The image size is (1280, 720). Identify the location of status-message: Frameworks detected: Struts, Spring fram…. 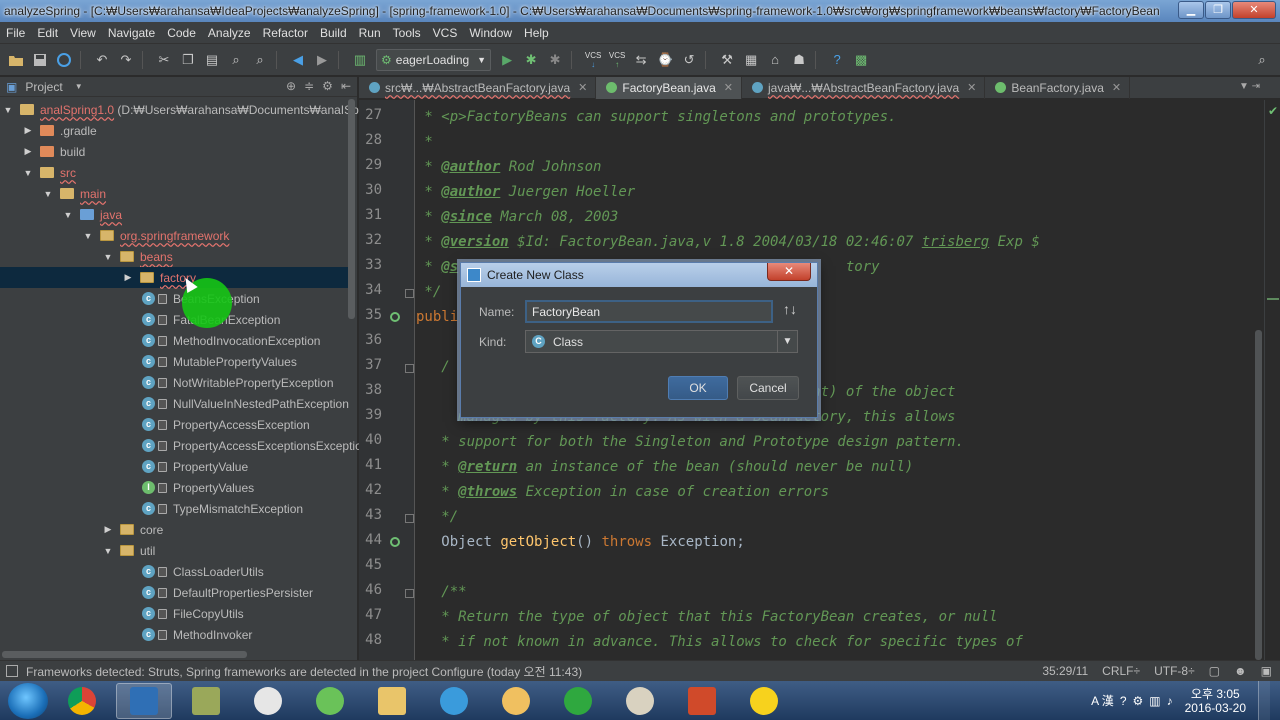
(304, 671).